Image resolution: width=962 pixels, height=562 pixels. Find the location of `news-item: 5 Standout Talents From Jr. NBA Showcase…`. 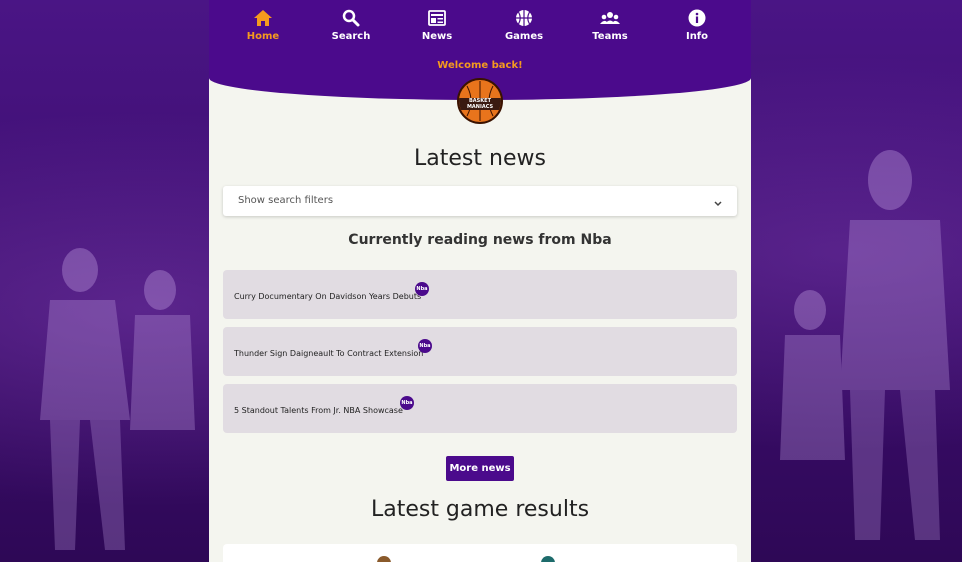

news-item: 5 Standout Talents From Jr. NBA Showcase… is located at coordinates (480, 408).